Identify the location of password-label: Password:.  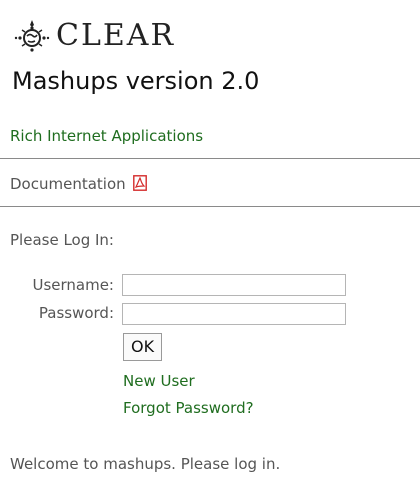
(76, 313).